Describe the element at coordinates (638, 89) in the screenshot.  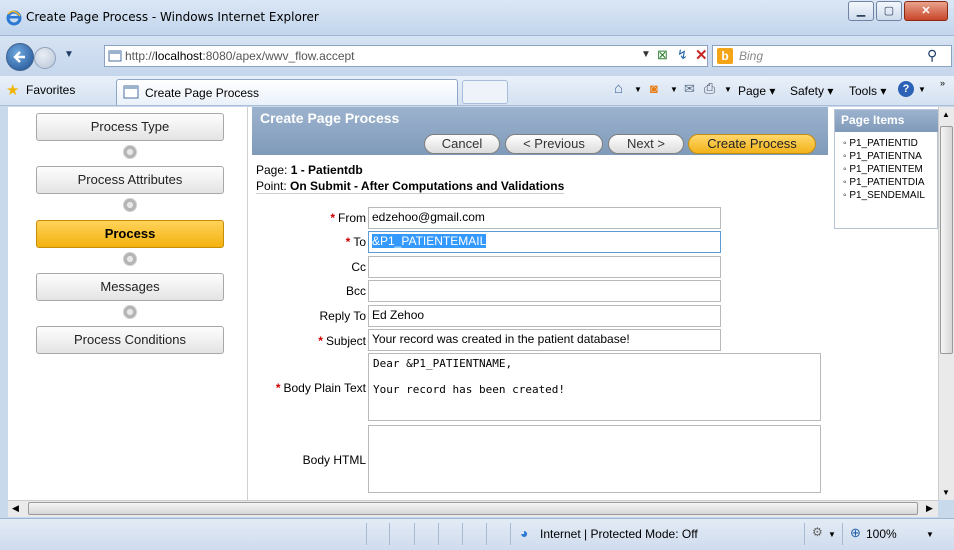
I see `home-dropdown-icon: ▼` at that location.